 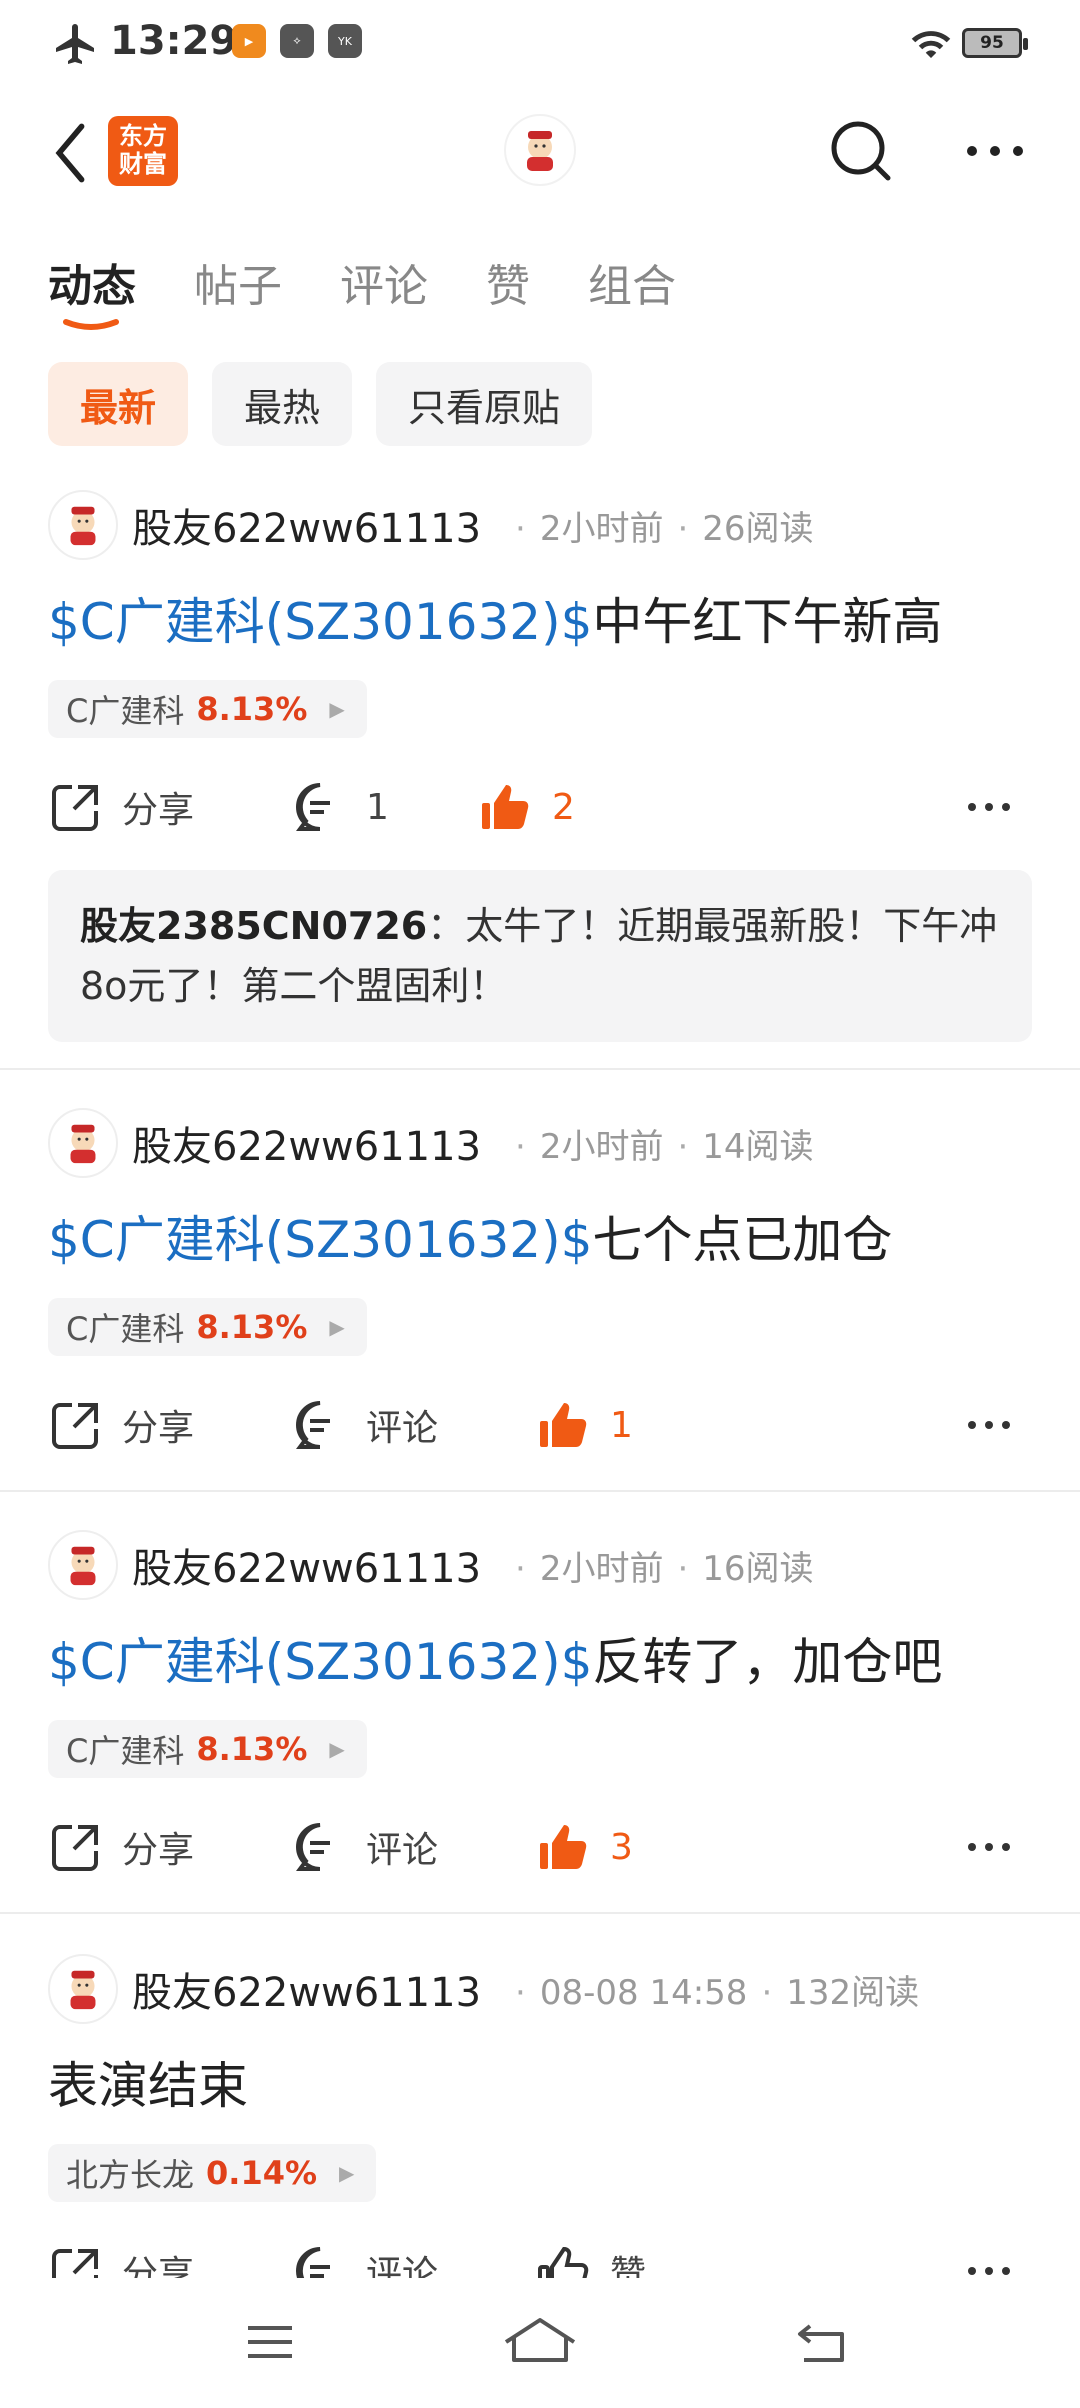 I want to click on back-nav-icon, so click(x=822, y=2342).